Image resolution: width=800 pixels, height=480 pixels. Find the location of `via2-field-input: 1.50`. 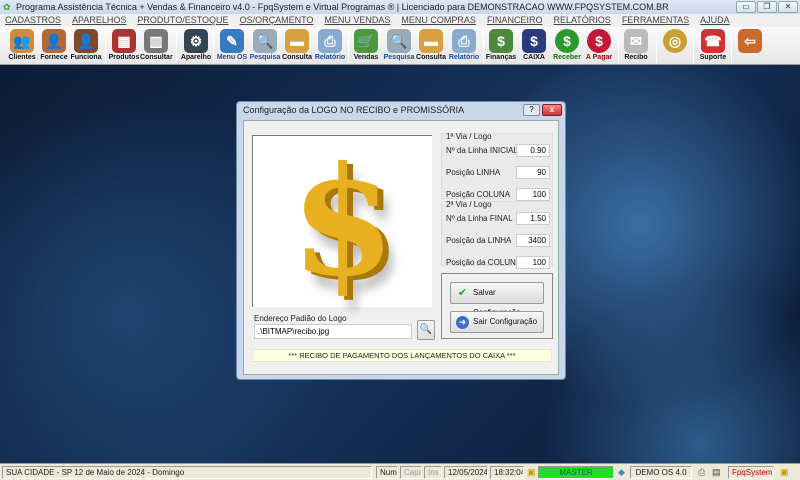

via2-field-input: 1.50 is located at coordinates (533, 218).